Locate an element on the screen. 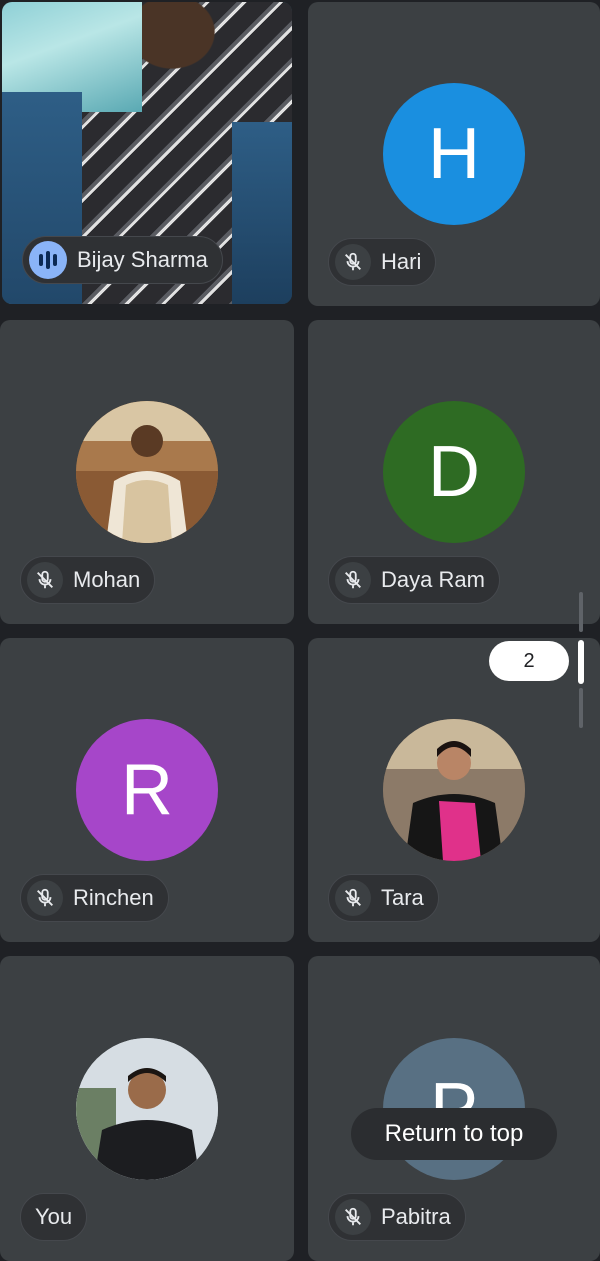 This screenshot has height=1261, width=600. scrollbar-thumb is located at coordinates (581, 662).